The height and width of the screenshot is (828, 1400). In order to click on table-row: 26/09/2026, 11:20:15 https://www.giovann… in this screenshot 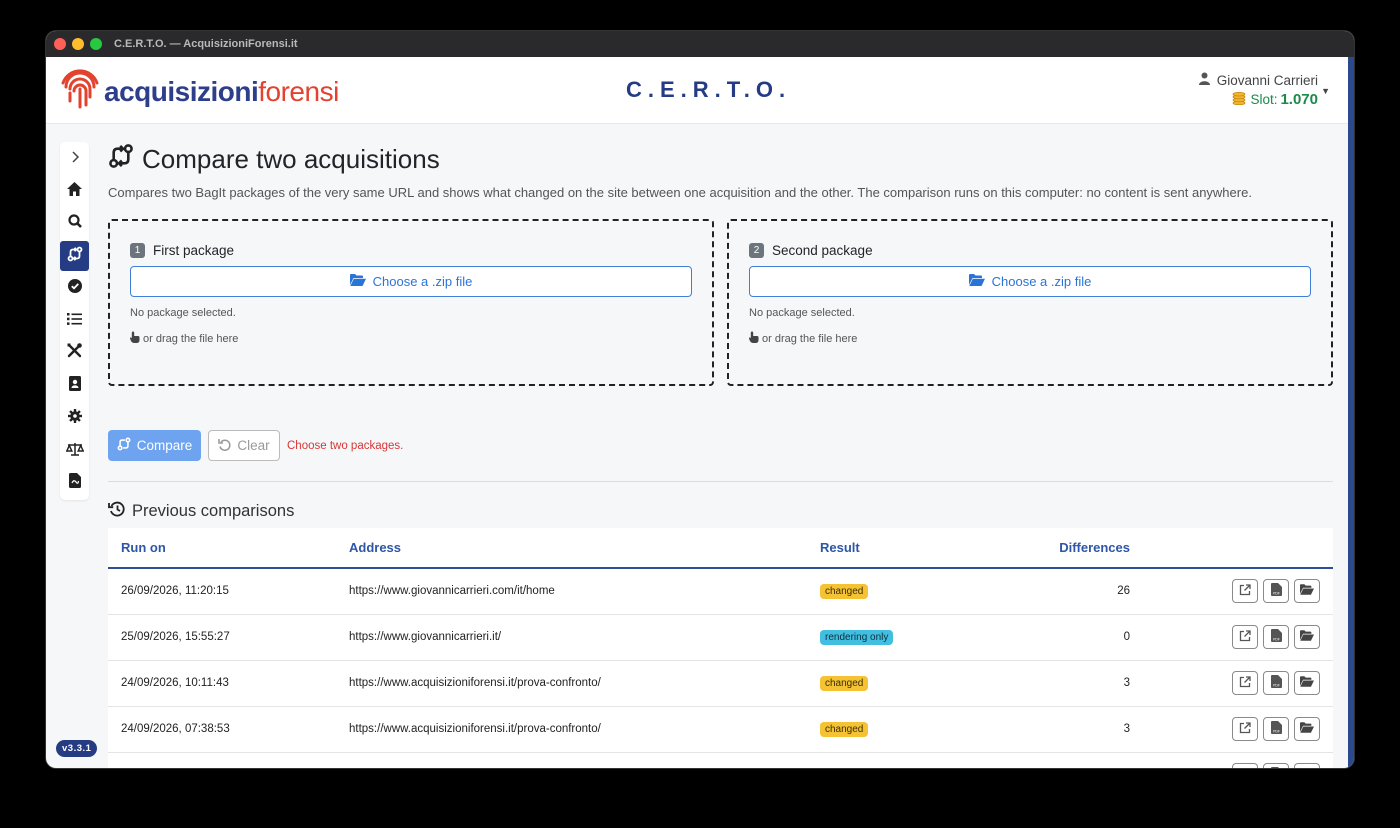, I will do `click(720, 591)`.